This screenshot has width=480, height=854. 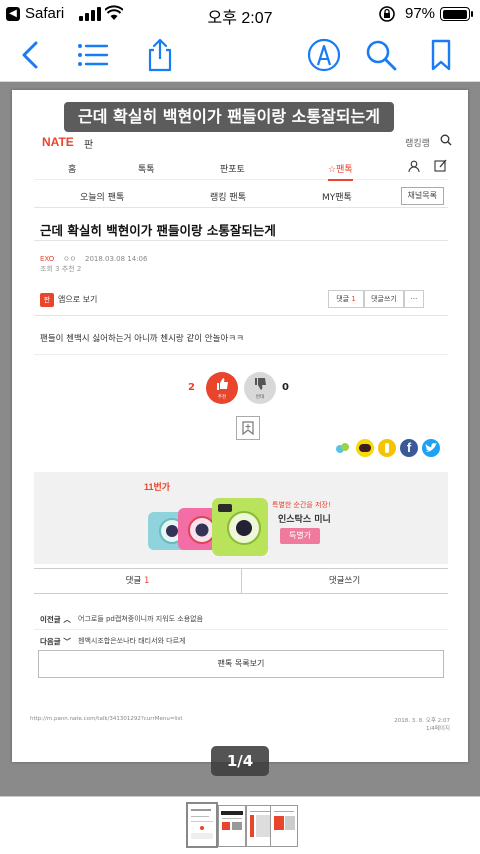 What do you see at coordinates (343, 299) in the screenshot?
I see `comment-label: 댓글` at bounding box center [343, 299].